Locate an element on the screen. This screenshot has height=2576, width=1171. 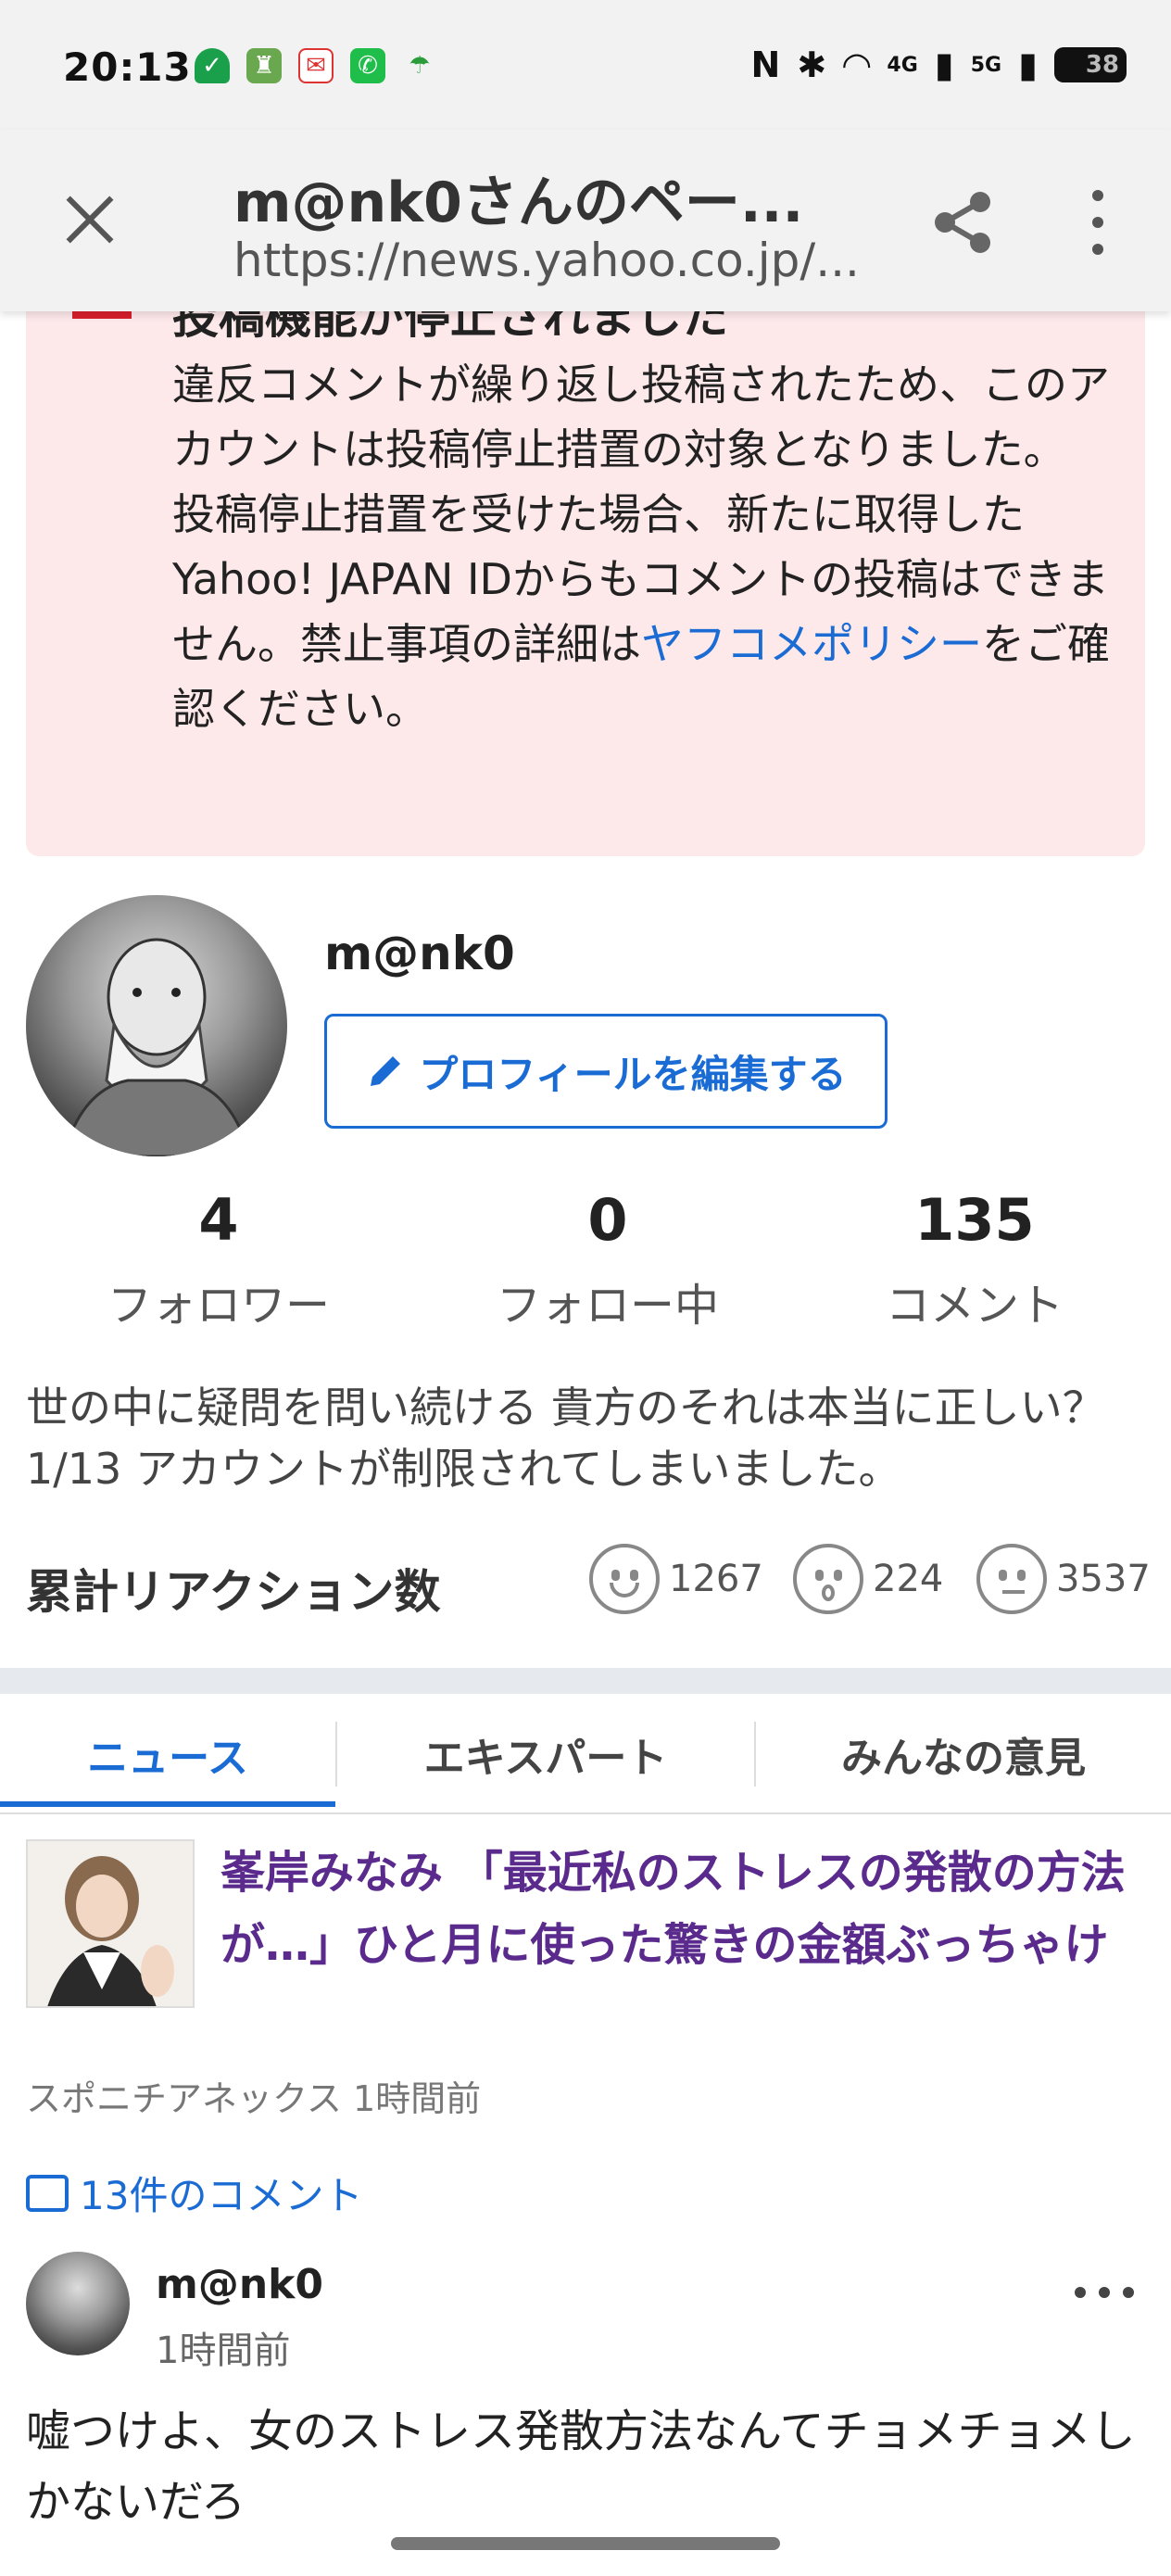
reaction-count: 1267 is located at coordinates (716, 1579).